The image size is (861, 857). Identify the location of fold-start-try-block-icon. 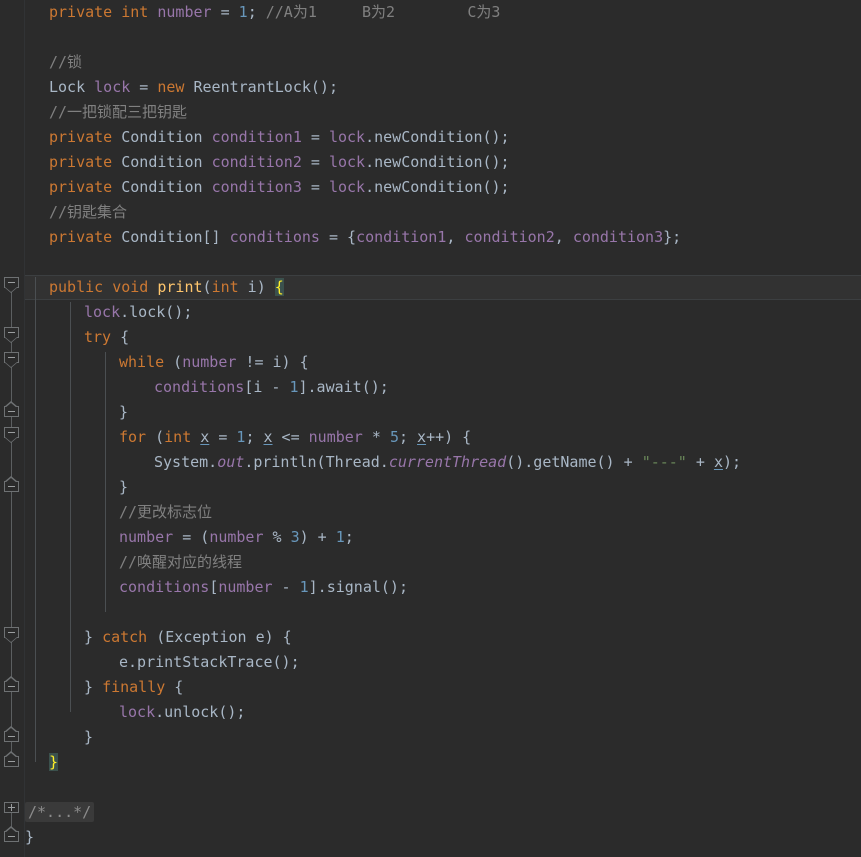
(11, 335).